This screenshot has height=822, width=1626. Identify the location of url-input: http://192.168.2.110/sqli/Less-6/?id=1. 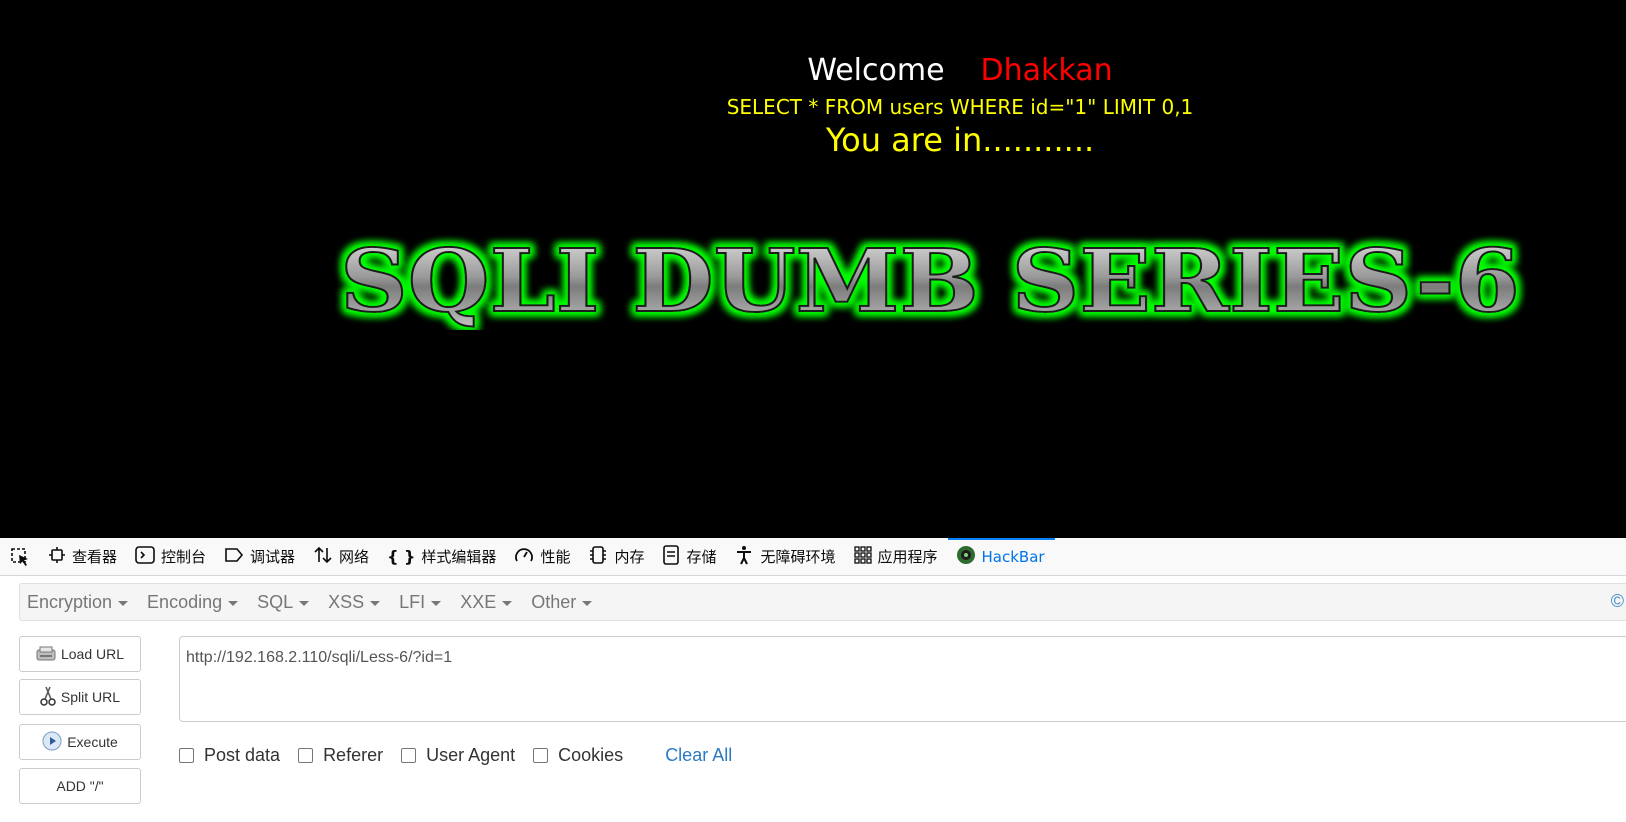
(902, 679).